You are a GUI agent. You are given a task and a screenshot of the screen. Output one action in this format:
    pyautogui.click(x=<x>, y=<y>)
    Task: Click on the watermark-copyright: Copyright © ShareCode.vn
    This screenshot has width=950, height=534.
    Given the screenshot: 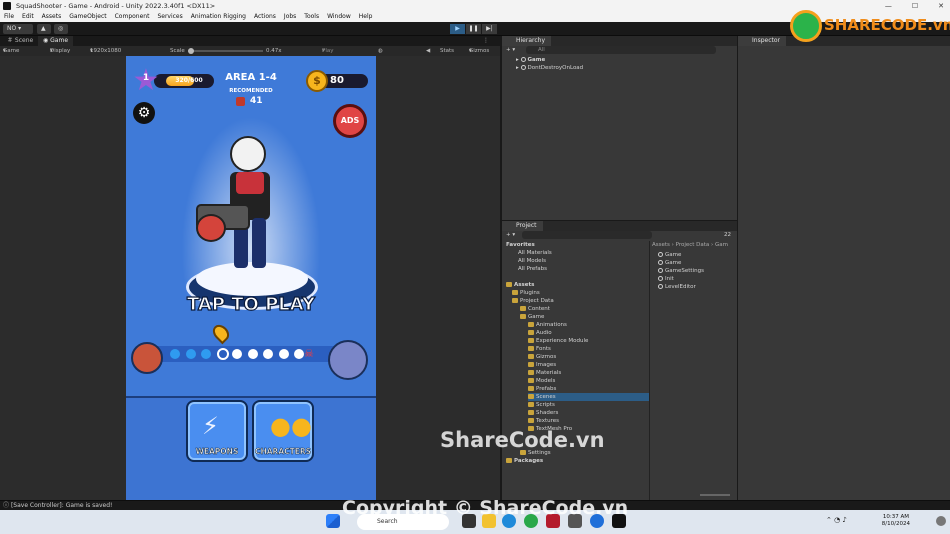 What is the action you would take?
    pyautogui.click(x=485, y=508)
    